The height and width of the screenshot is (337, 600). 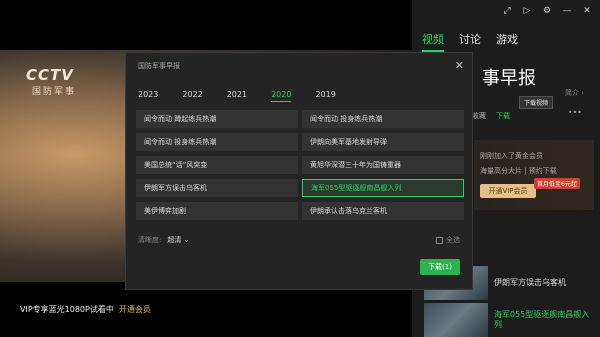 I want to click on quality-dropdown: 超清 ⌄, so click(x=178, y=240).